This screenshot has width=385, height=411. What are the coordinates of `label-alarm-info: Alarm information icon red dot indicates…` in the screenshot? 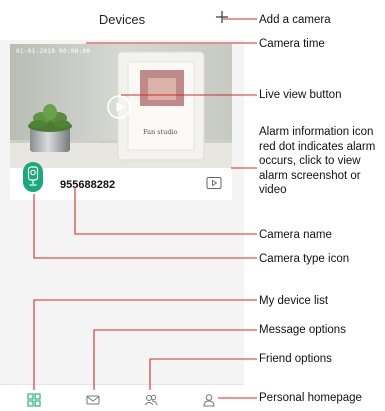 It's located at (317, 161).